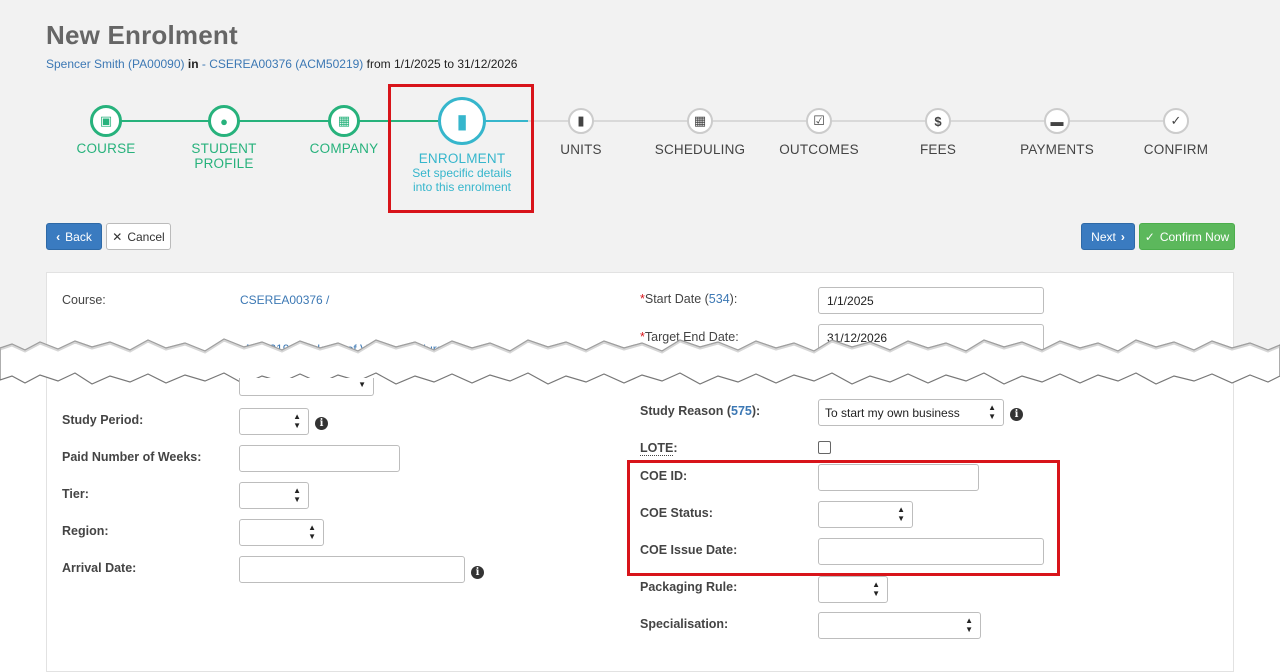 The width and height of the screenshot is (1280, 672). What do you see at coordinates (1057, 121) in the screenshot?
I see `credit-card-icon: ▬` at bounding box center [1057, 121].